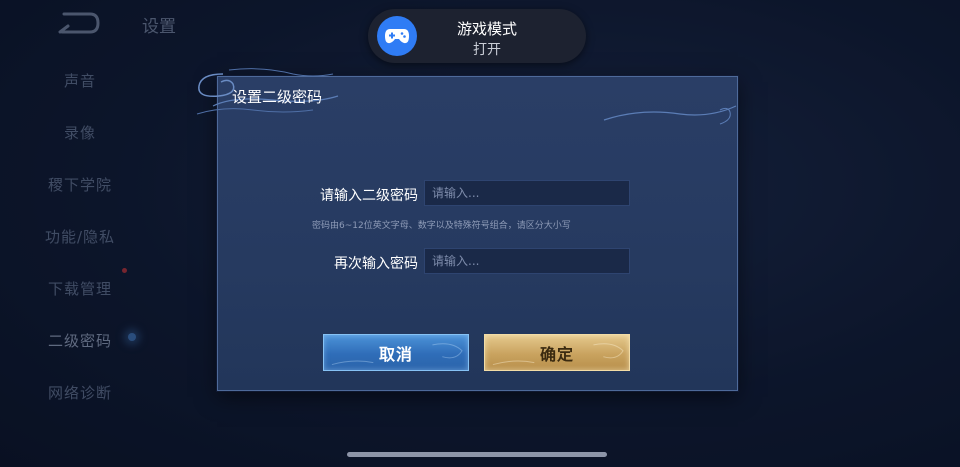 The width and height of the screenshot is (960, 467). I want to click on dialog-title: 设置二级密码, so click(277, 97).